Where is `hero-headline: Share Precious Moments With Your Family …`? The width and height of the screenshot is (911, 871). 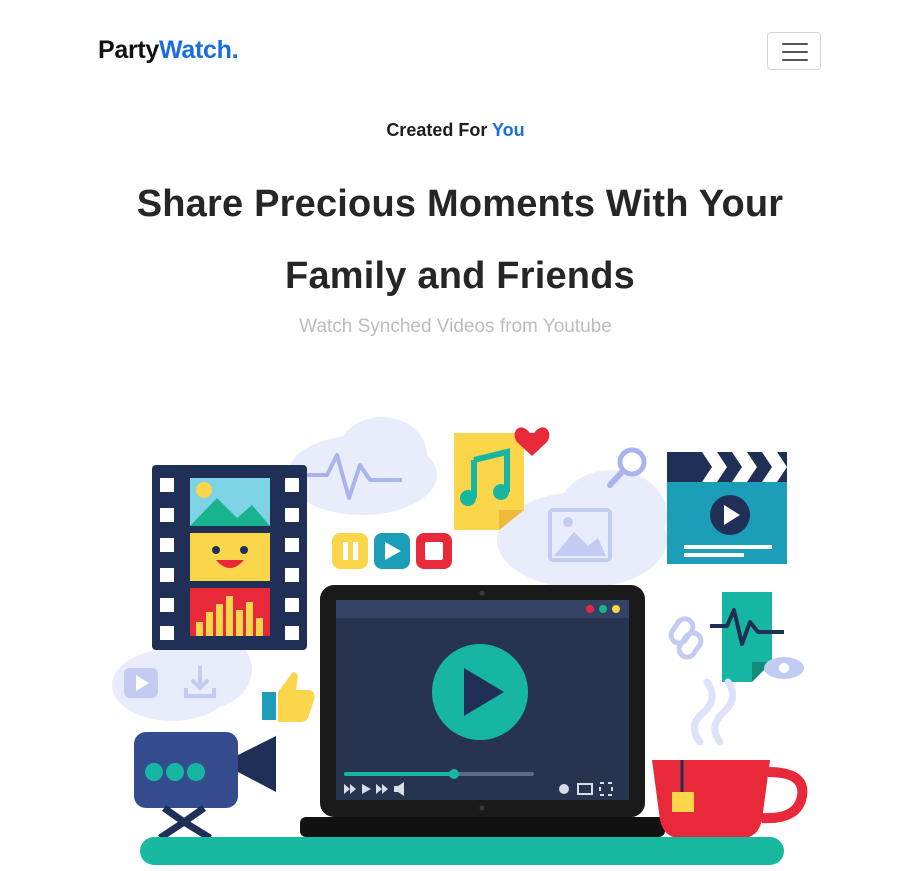 hero-headline: Share Precious Moments With Your Family … is located at coordinates (460, 240).